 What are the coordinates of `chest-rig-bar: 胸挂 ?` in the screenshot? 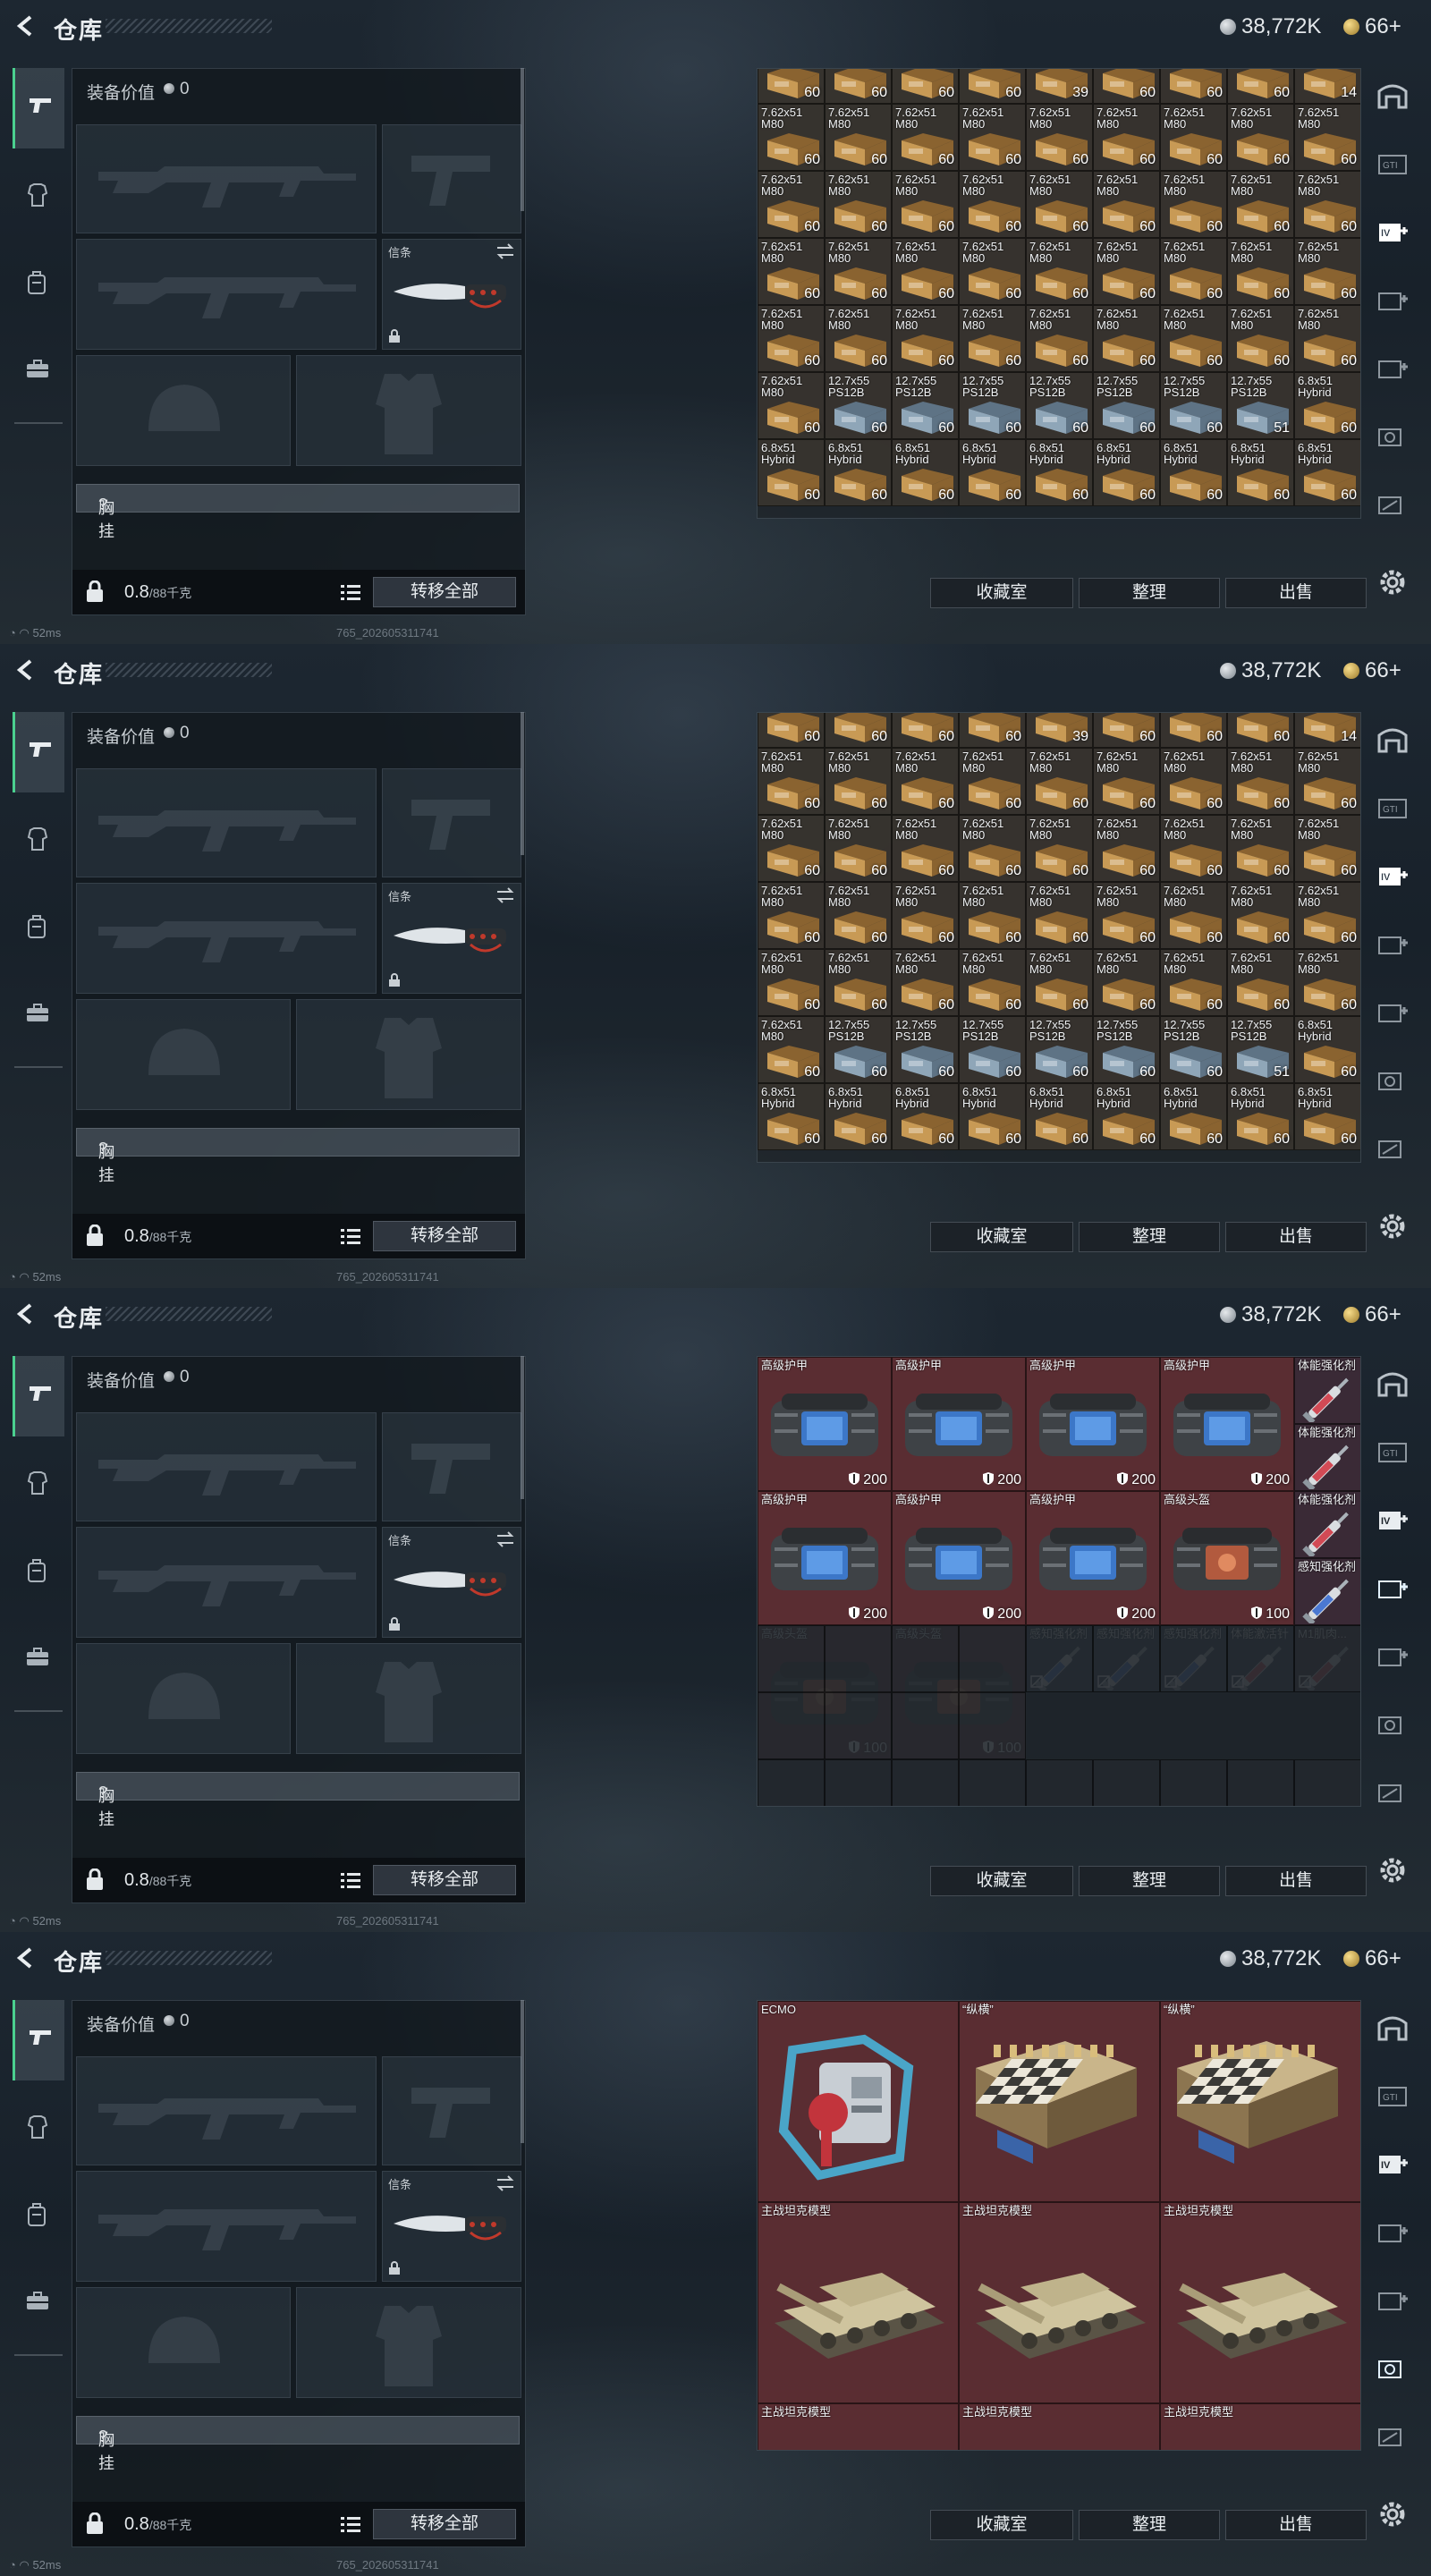 It's located at (298, 1156).